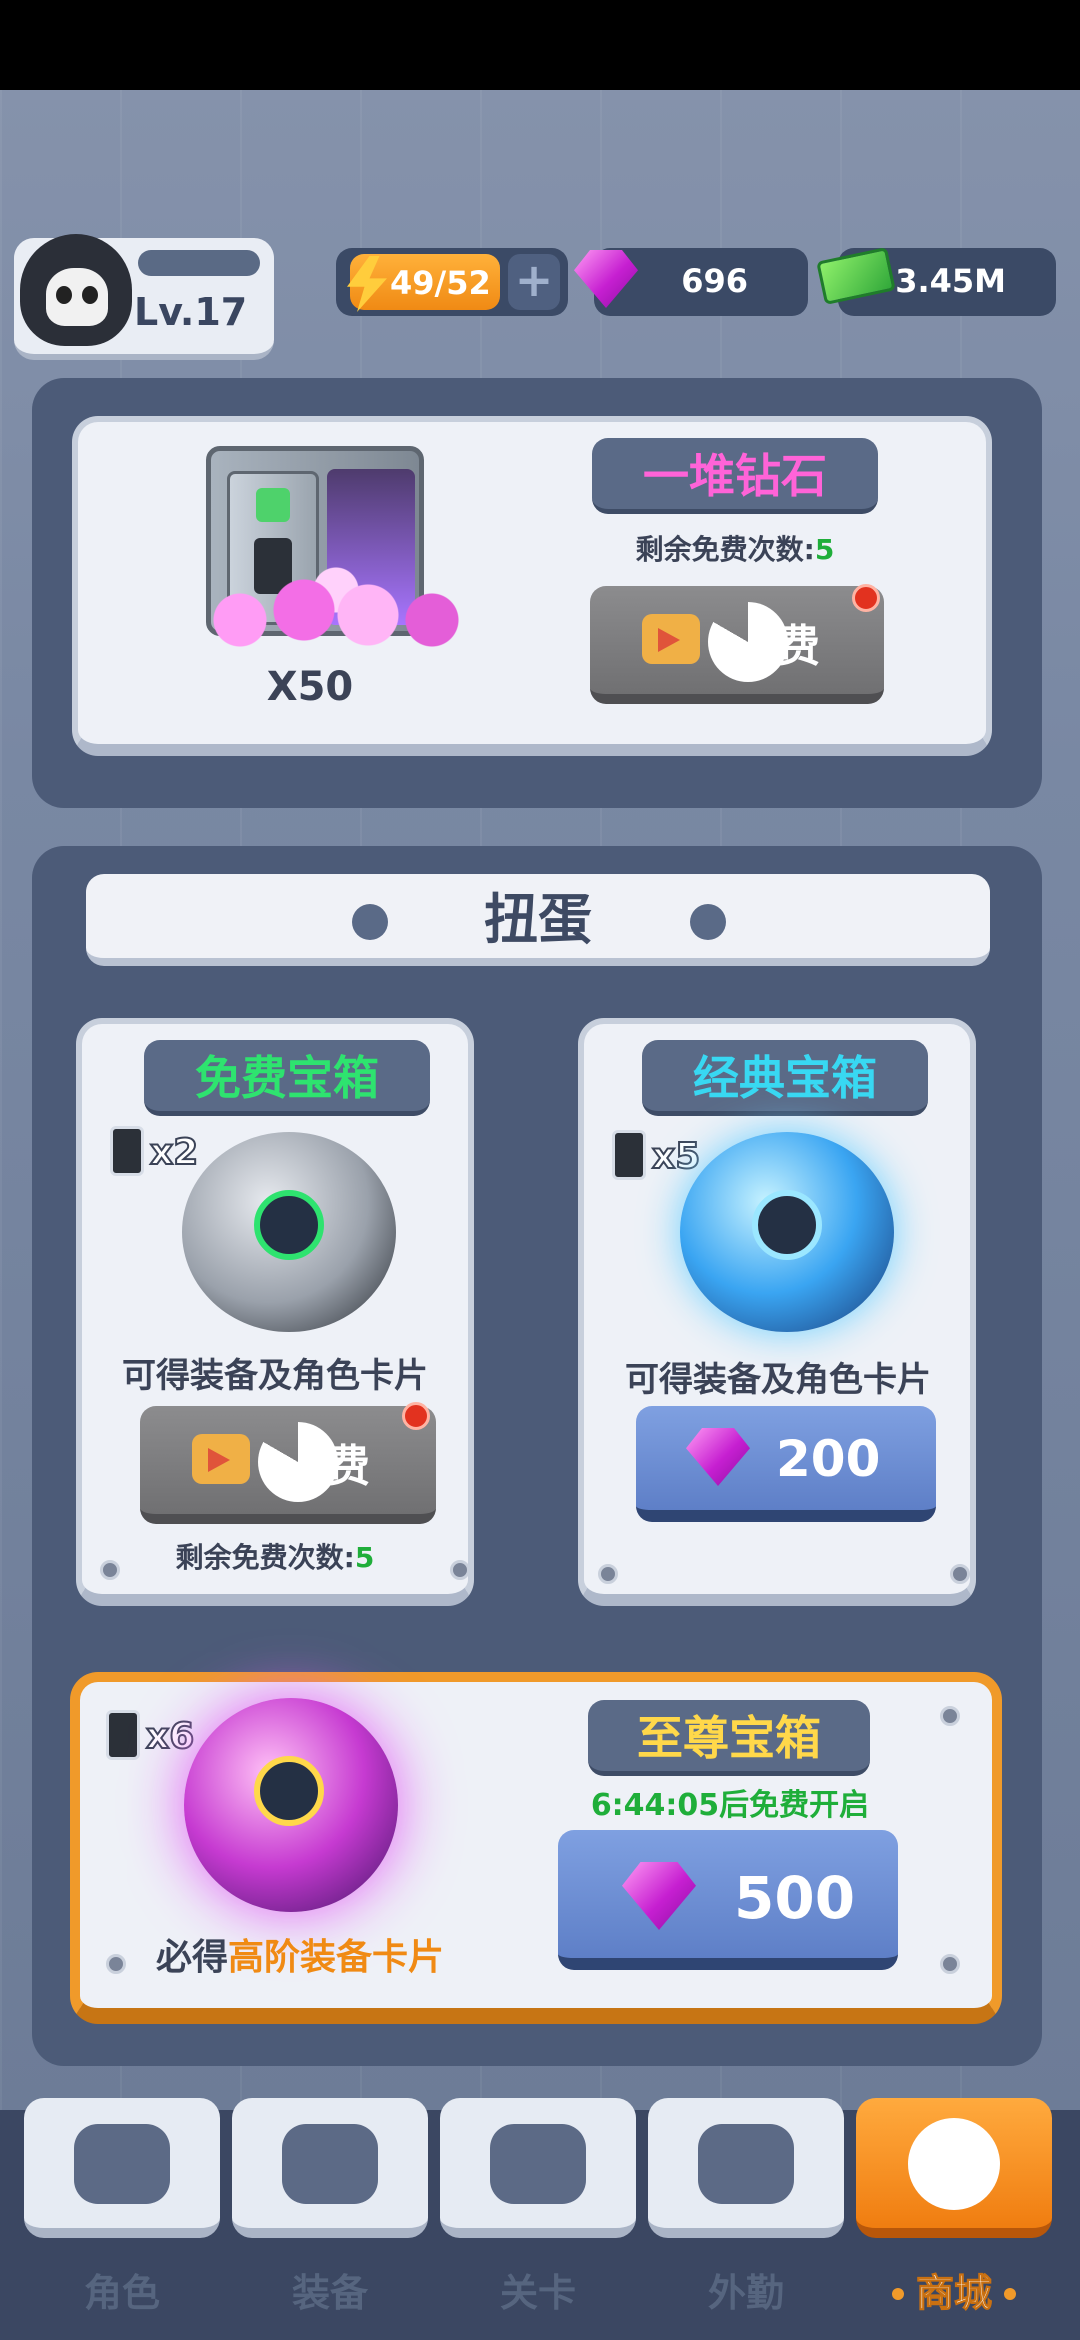 This screenshot has height=2340, width=1080. I want to click on watch-ad-free-box-button: 费, so click(288, 1465).